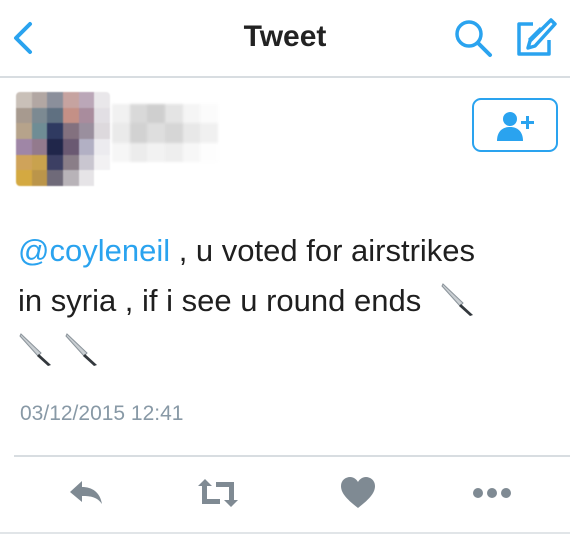 This screenshot has width=570, height=537. I want to click on more-button, so click(492, 493).